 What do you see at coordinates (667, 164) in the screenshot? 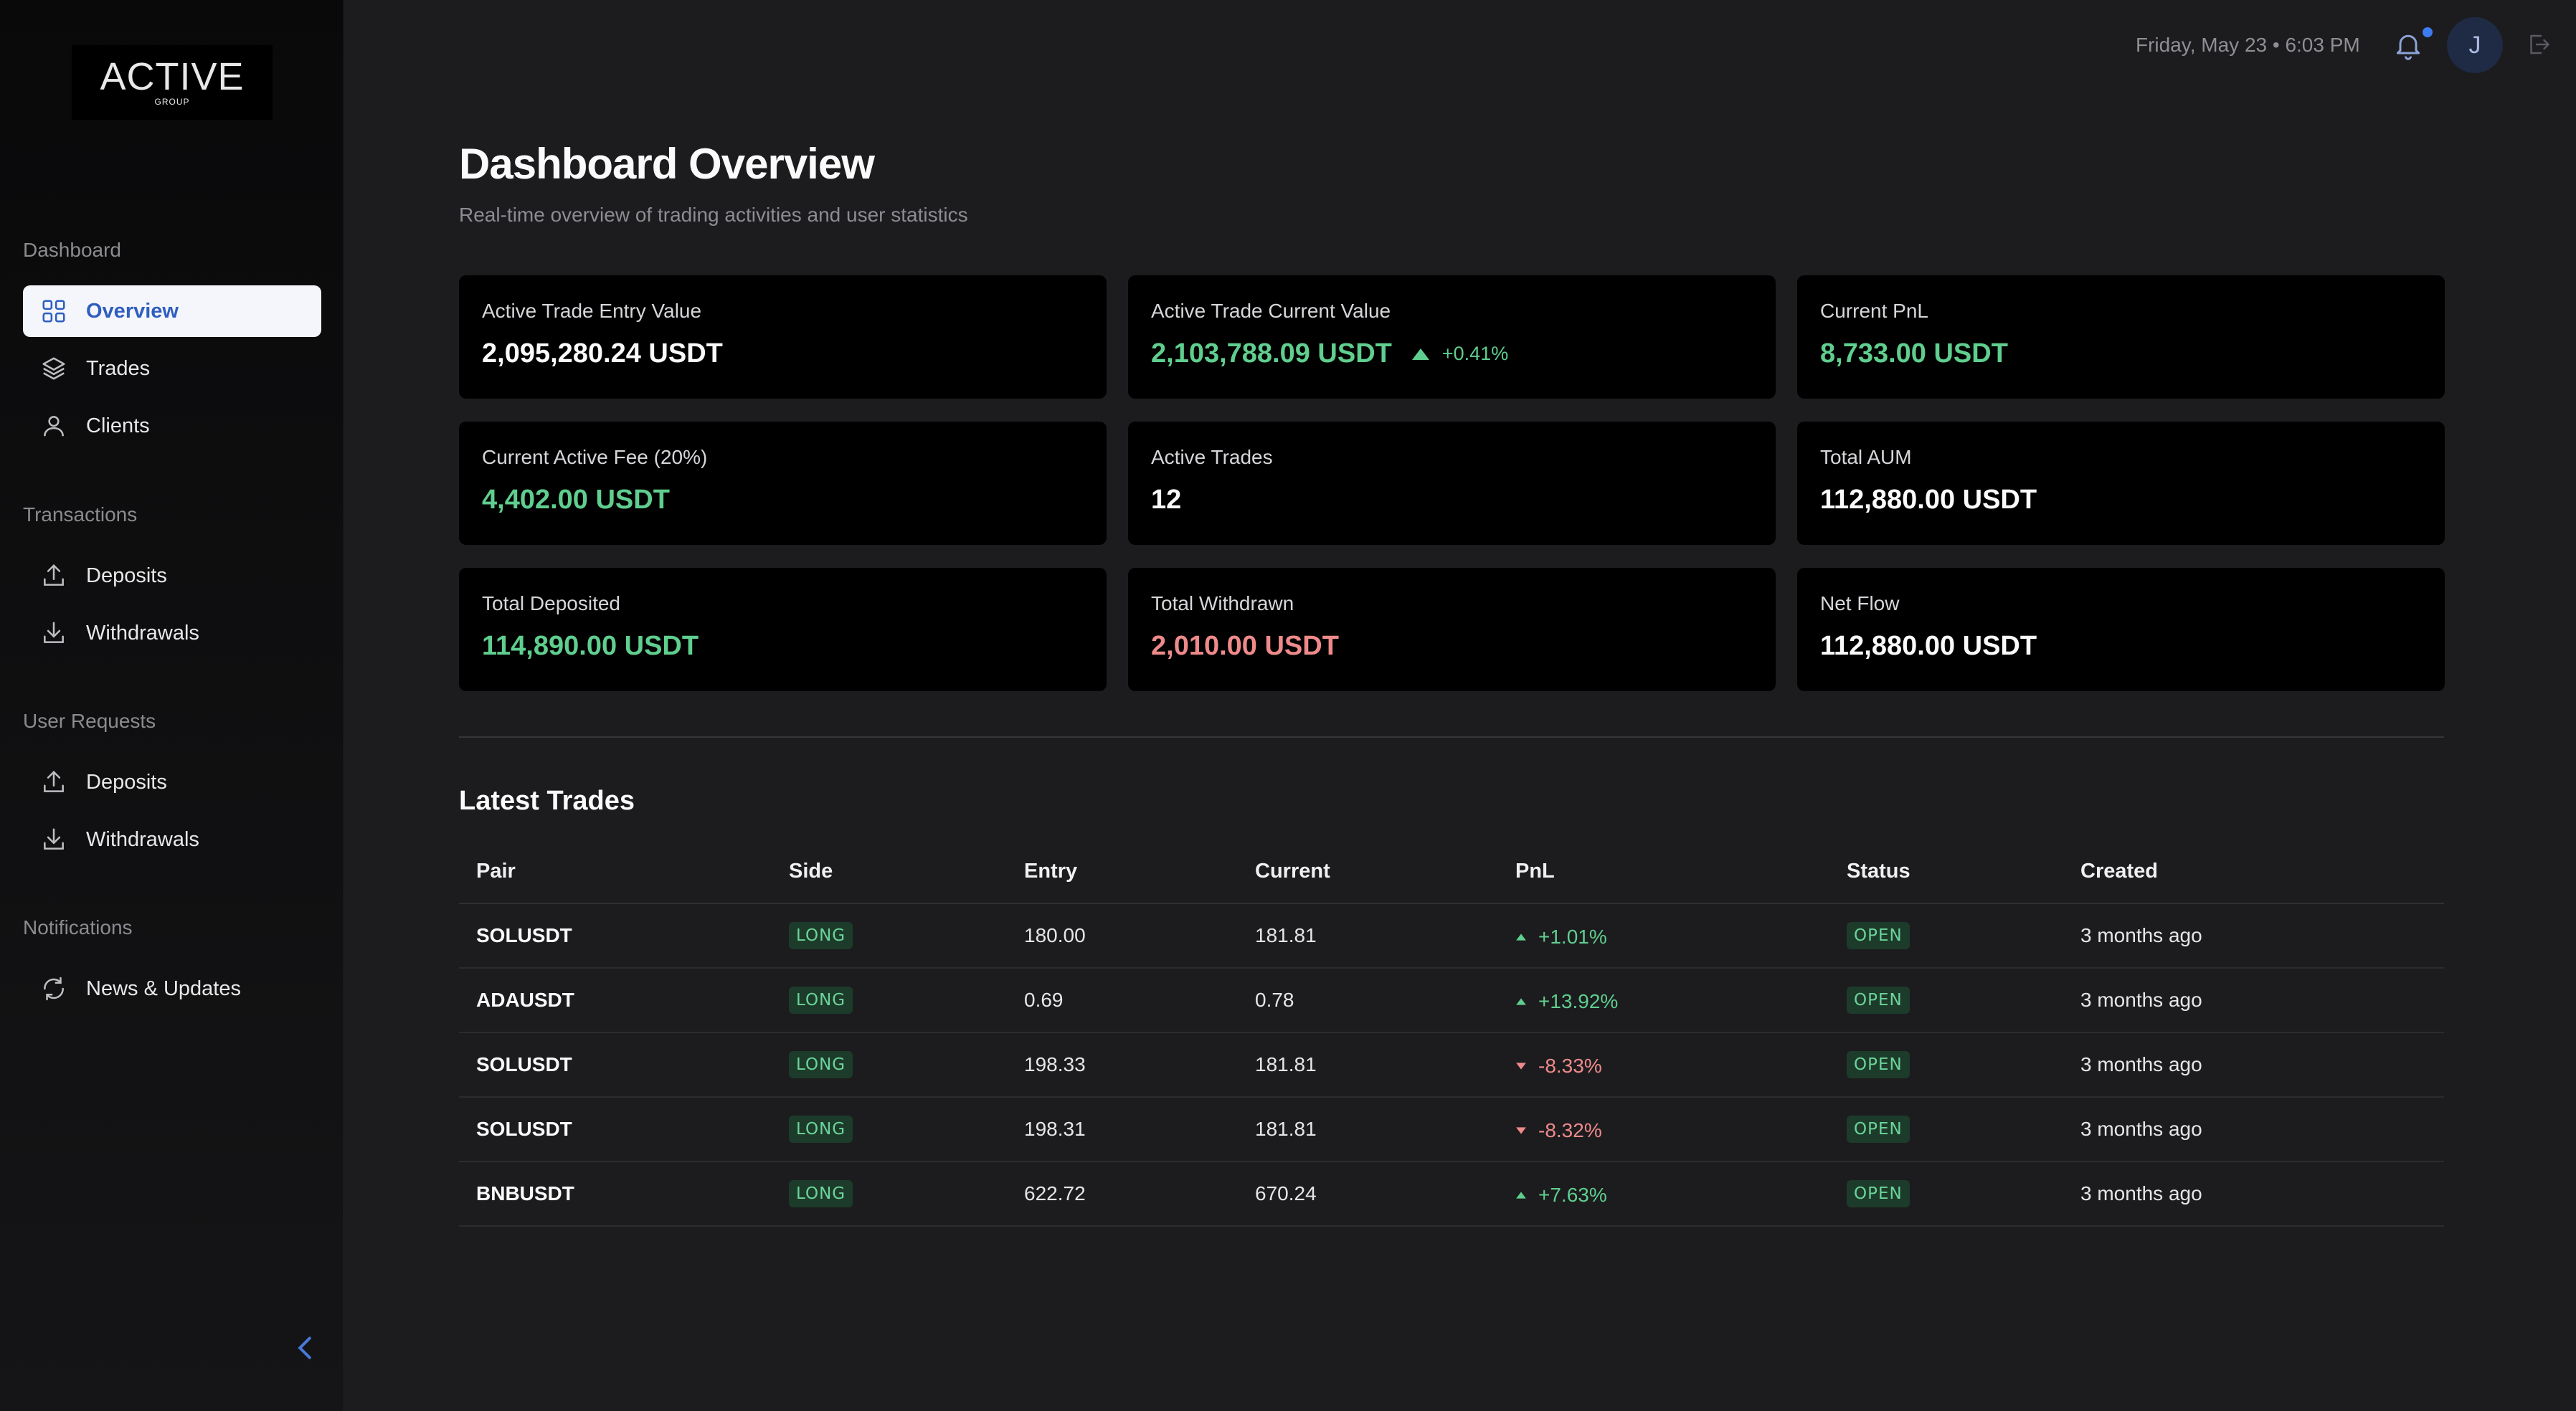
I see `page-title: Dashboard Overview` at bounding box center [667, 164].